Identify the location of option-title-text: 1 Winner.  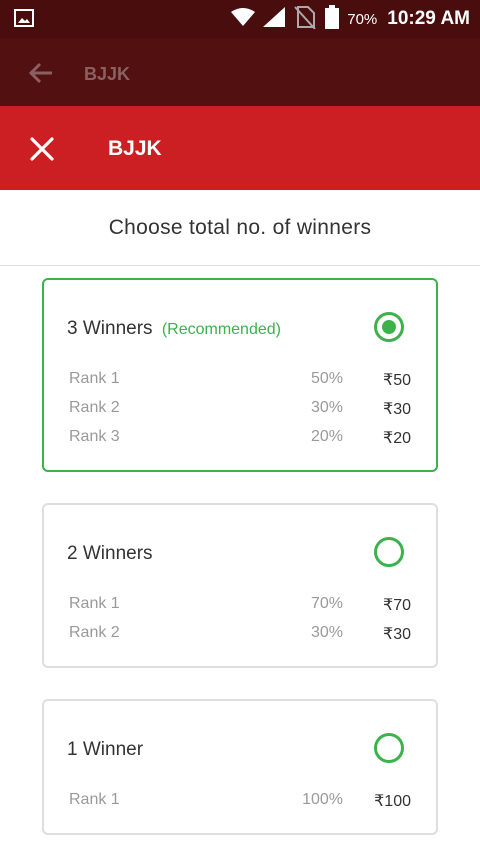
(105, 749).